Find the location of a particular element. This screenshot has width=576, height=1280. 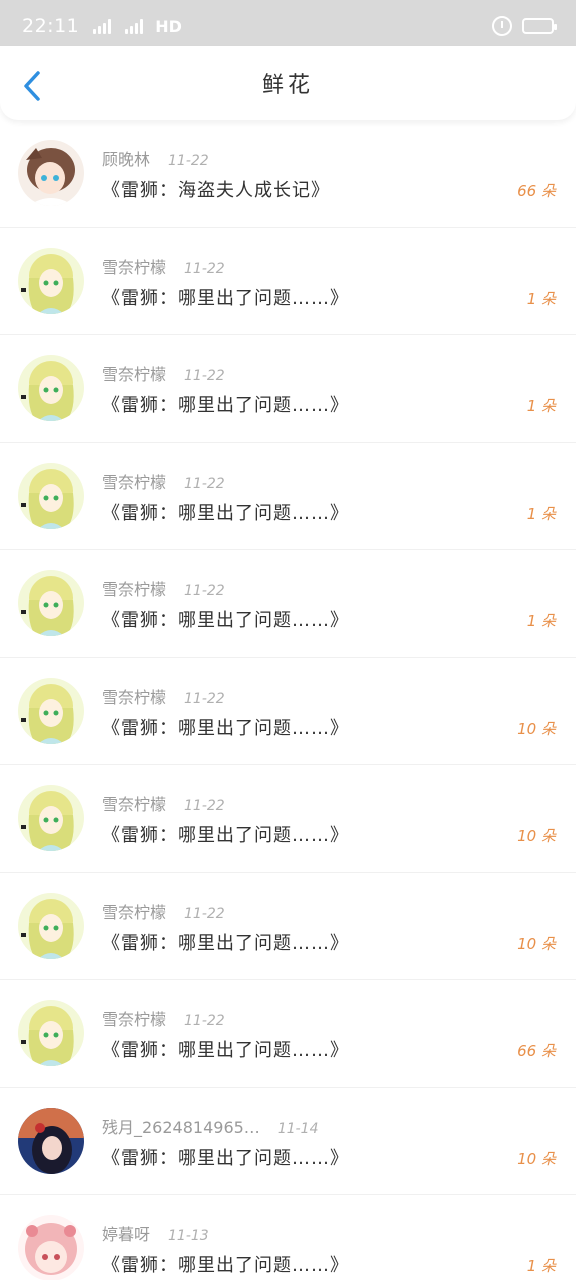

back-button is located at coordinates (32, 86).